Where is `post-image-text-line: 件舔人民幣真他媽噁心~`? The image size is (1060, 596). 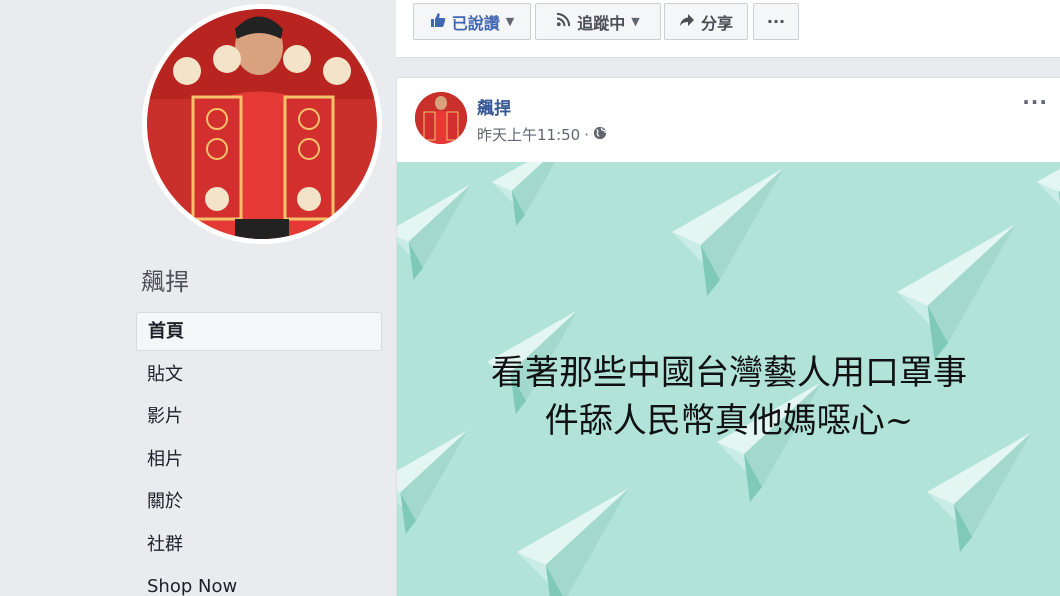 post-image-text-line: 件舔人民幣真他媽噁心~ is located at coordinates (729, 421).